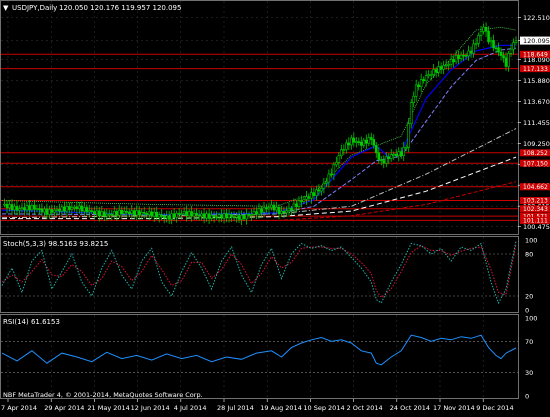 This screenshot has height=417, width=550. I want to click on level-price-label: 103.213, so click(535, 201).